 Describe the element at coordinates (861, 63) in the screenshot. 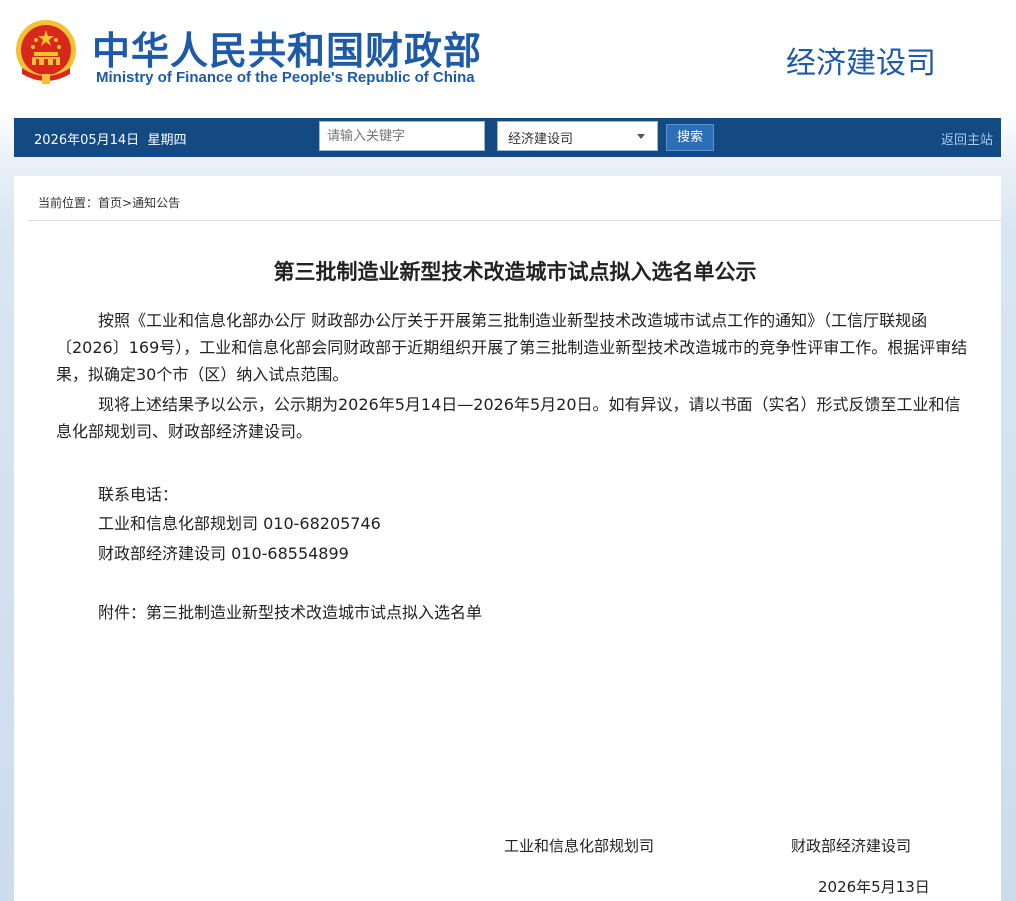

I see `department-title: 经济建设司` at that location.